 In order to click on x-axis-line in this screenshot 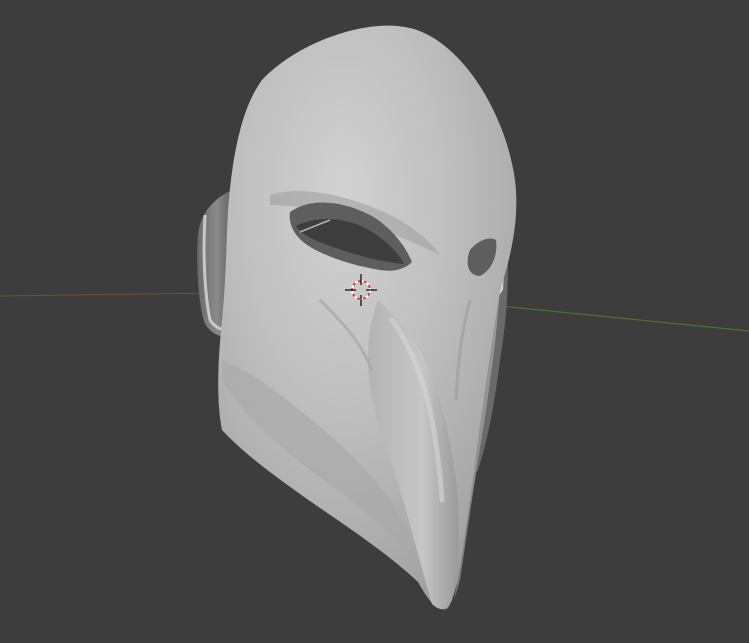, I will do `click(110, 294)`.